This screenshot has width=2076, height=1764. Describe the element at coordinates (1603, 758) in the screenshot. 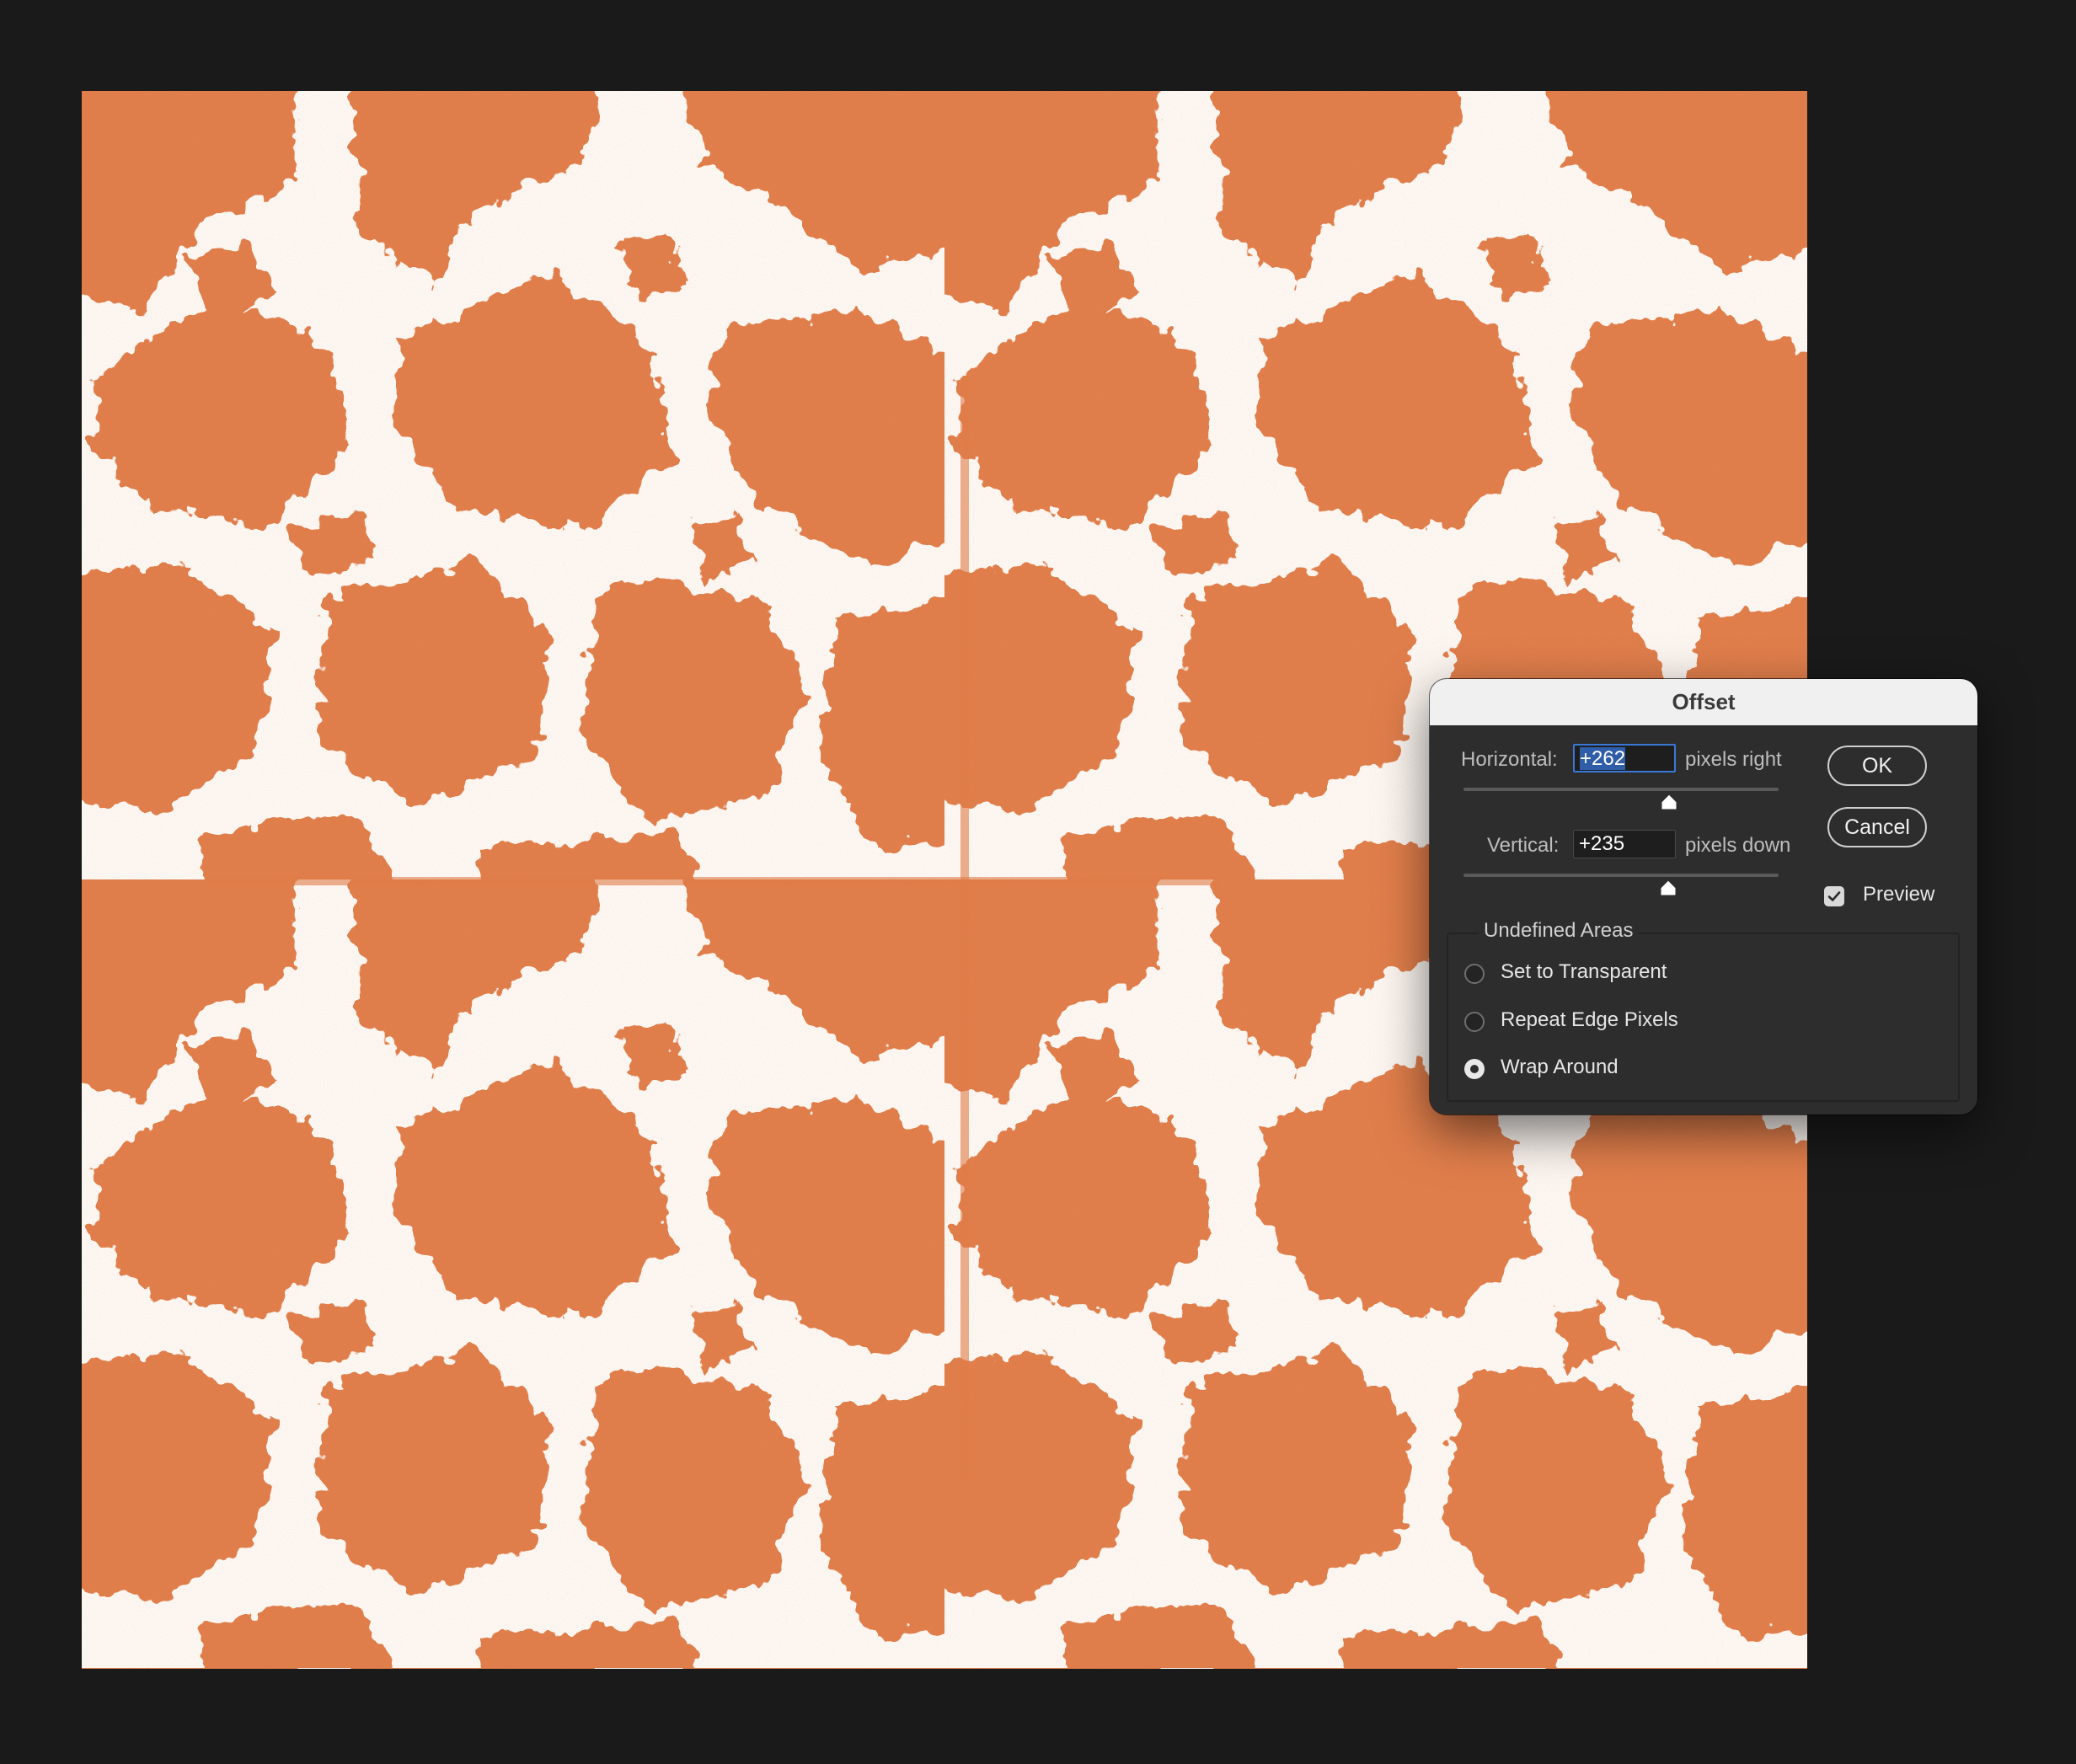

I see `horizontal-offset-value: +262` at that location.